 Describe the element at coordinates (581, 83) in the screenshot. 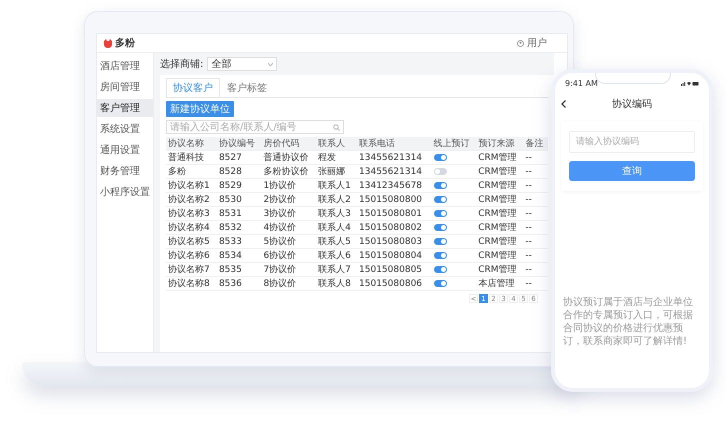

I see `status-time: 9:41 AM` at that location.